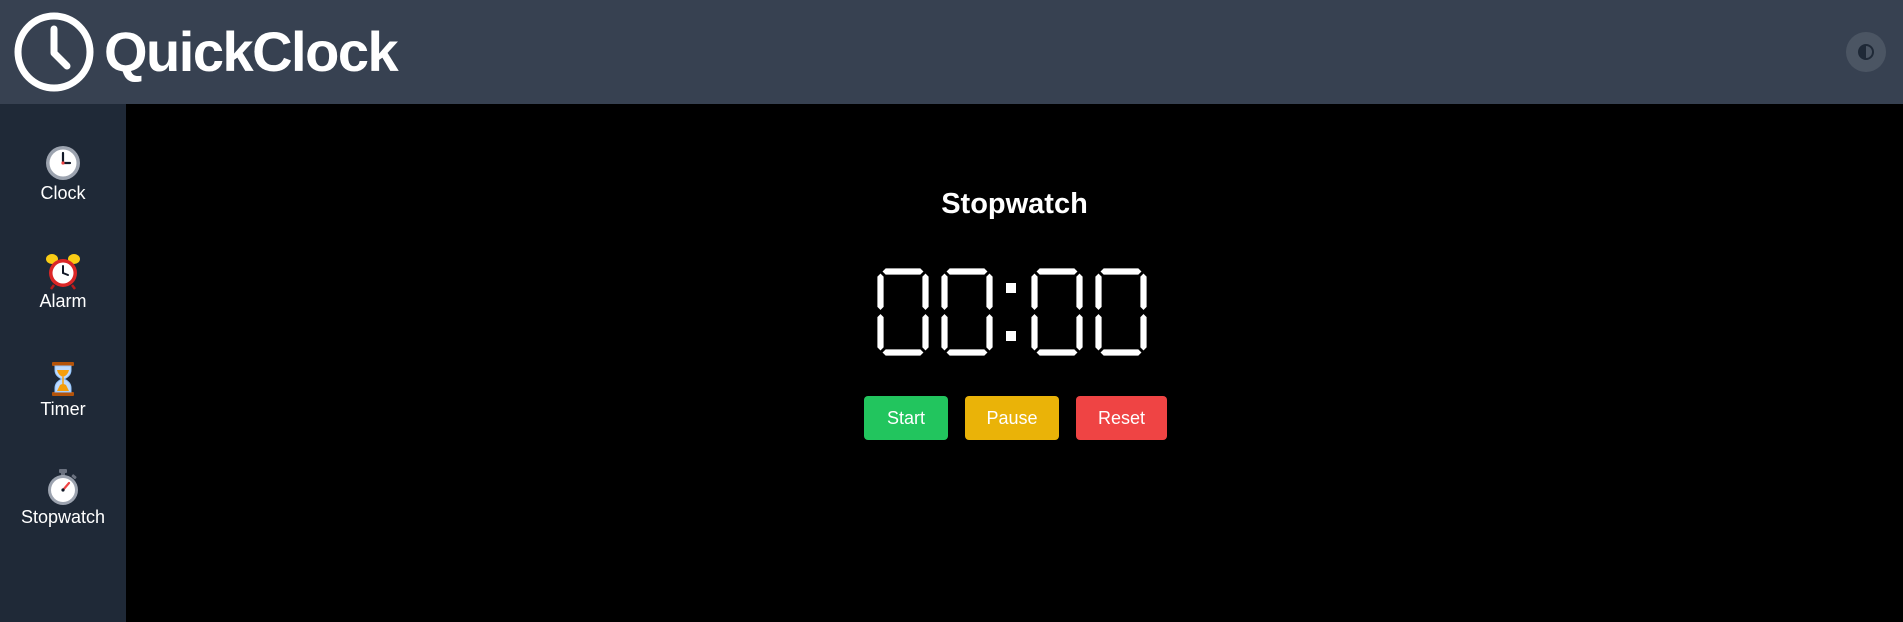 This screenshot has width=1903, height=622. Describe the element at coordinates (63, 517) in the screenshot. I see `sidebar-item-label: Stopwatch` at that location.